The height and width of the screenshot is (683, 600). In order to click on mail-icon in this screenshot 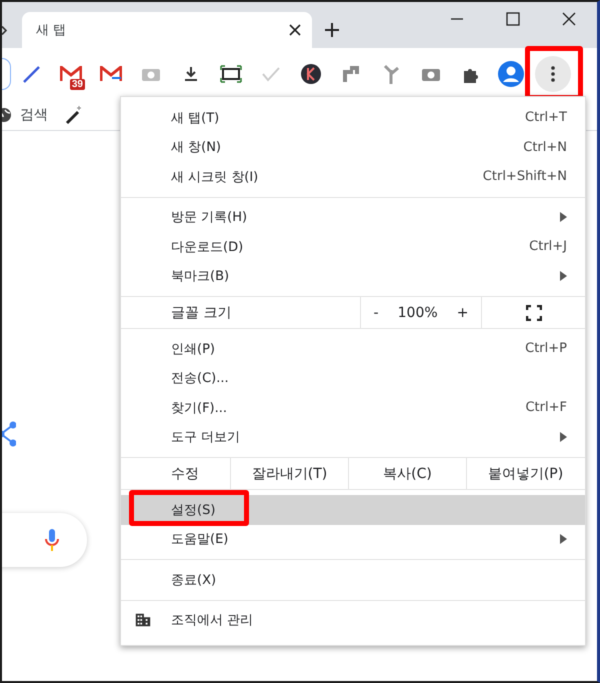, I will do `click(71, 74)`.